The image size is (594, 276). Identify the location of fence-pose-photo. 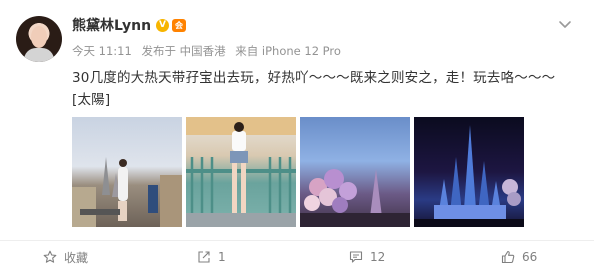
(241, 172).